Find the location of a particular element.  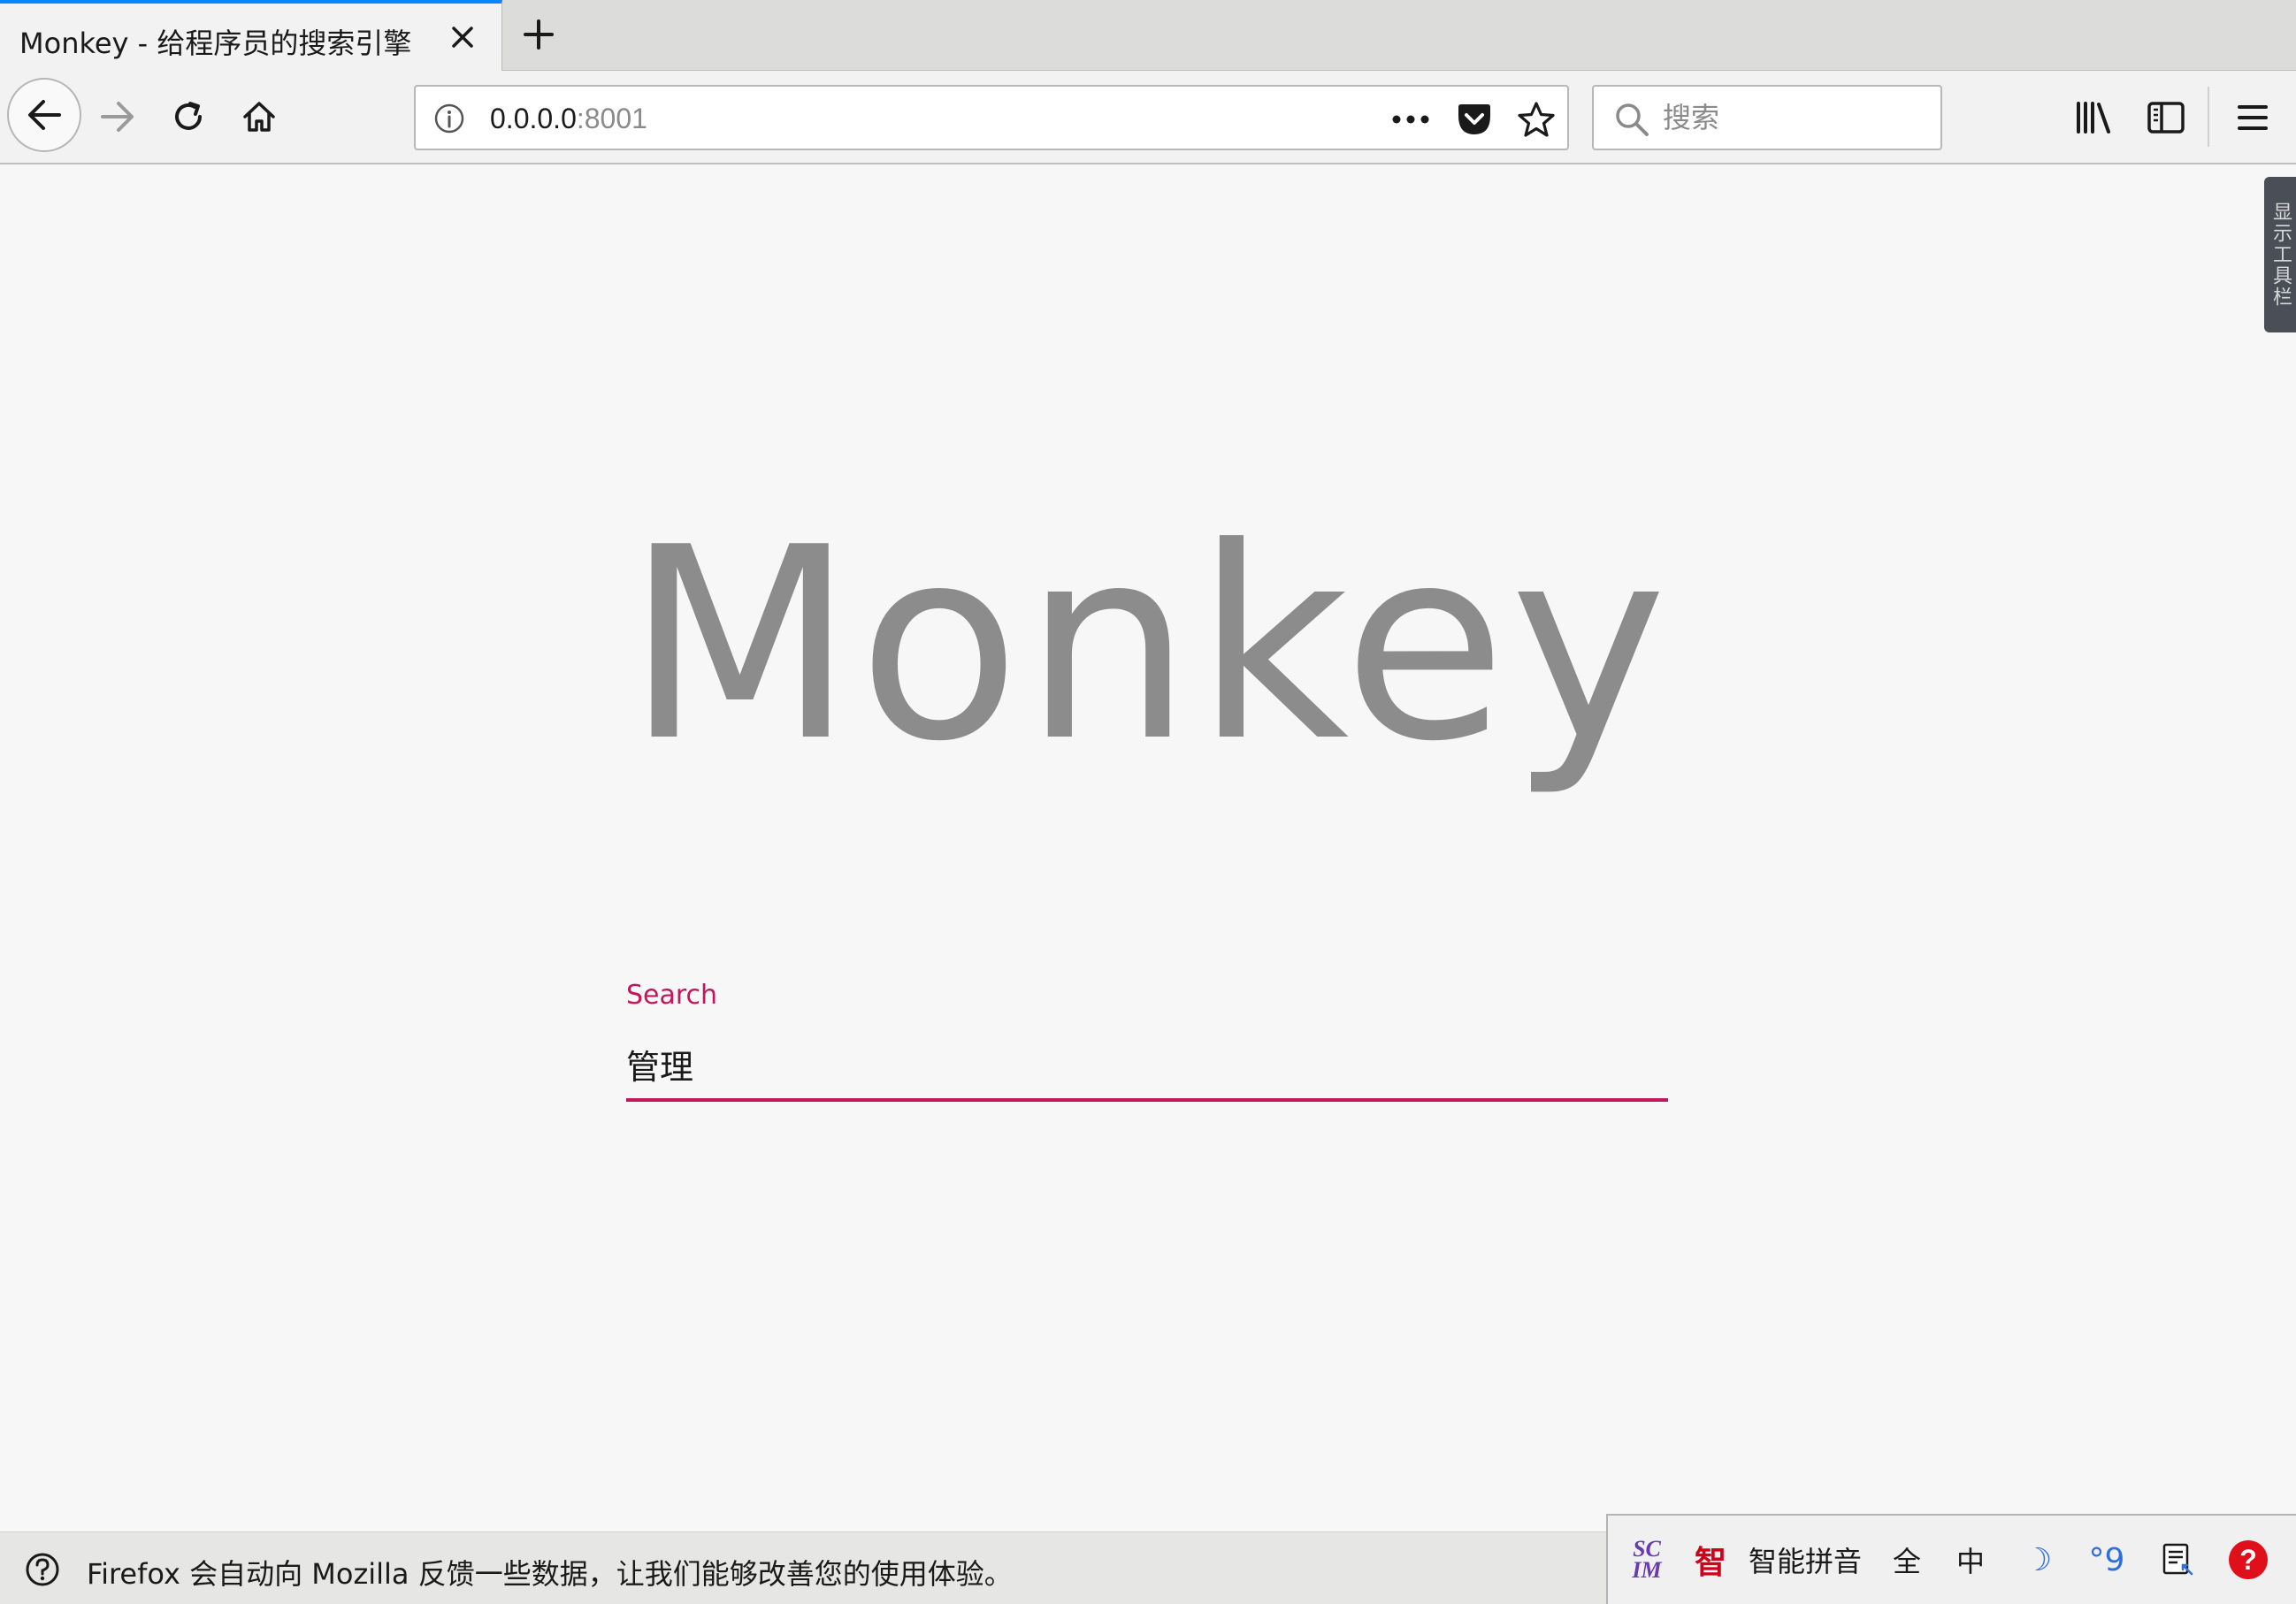

home-icon is located at coordinates (259, 116).